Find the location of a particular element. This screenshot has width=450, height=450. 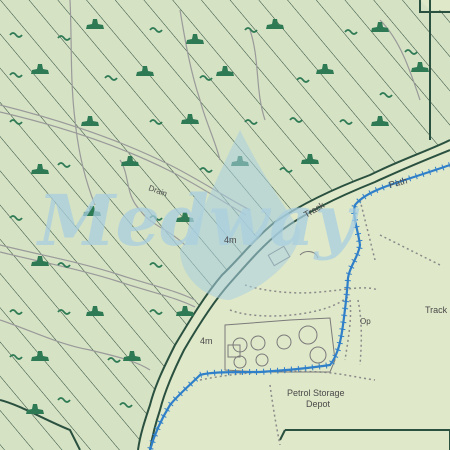

label-track-2: Track is located at coordinates (436, 310).